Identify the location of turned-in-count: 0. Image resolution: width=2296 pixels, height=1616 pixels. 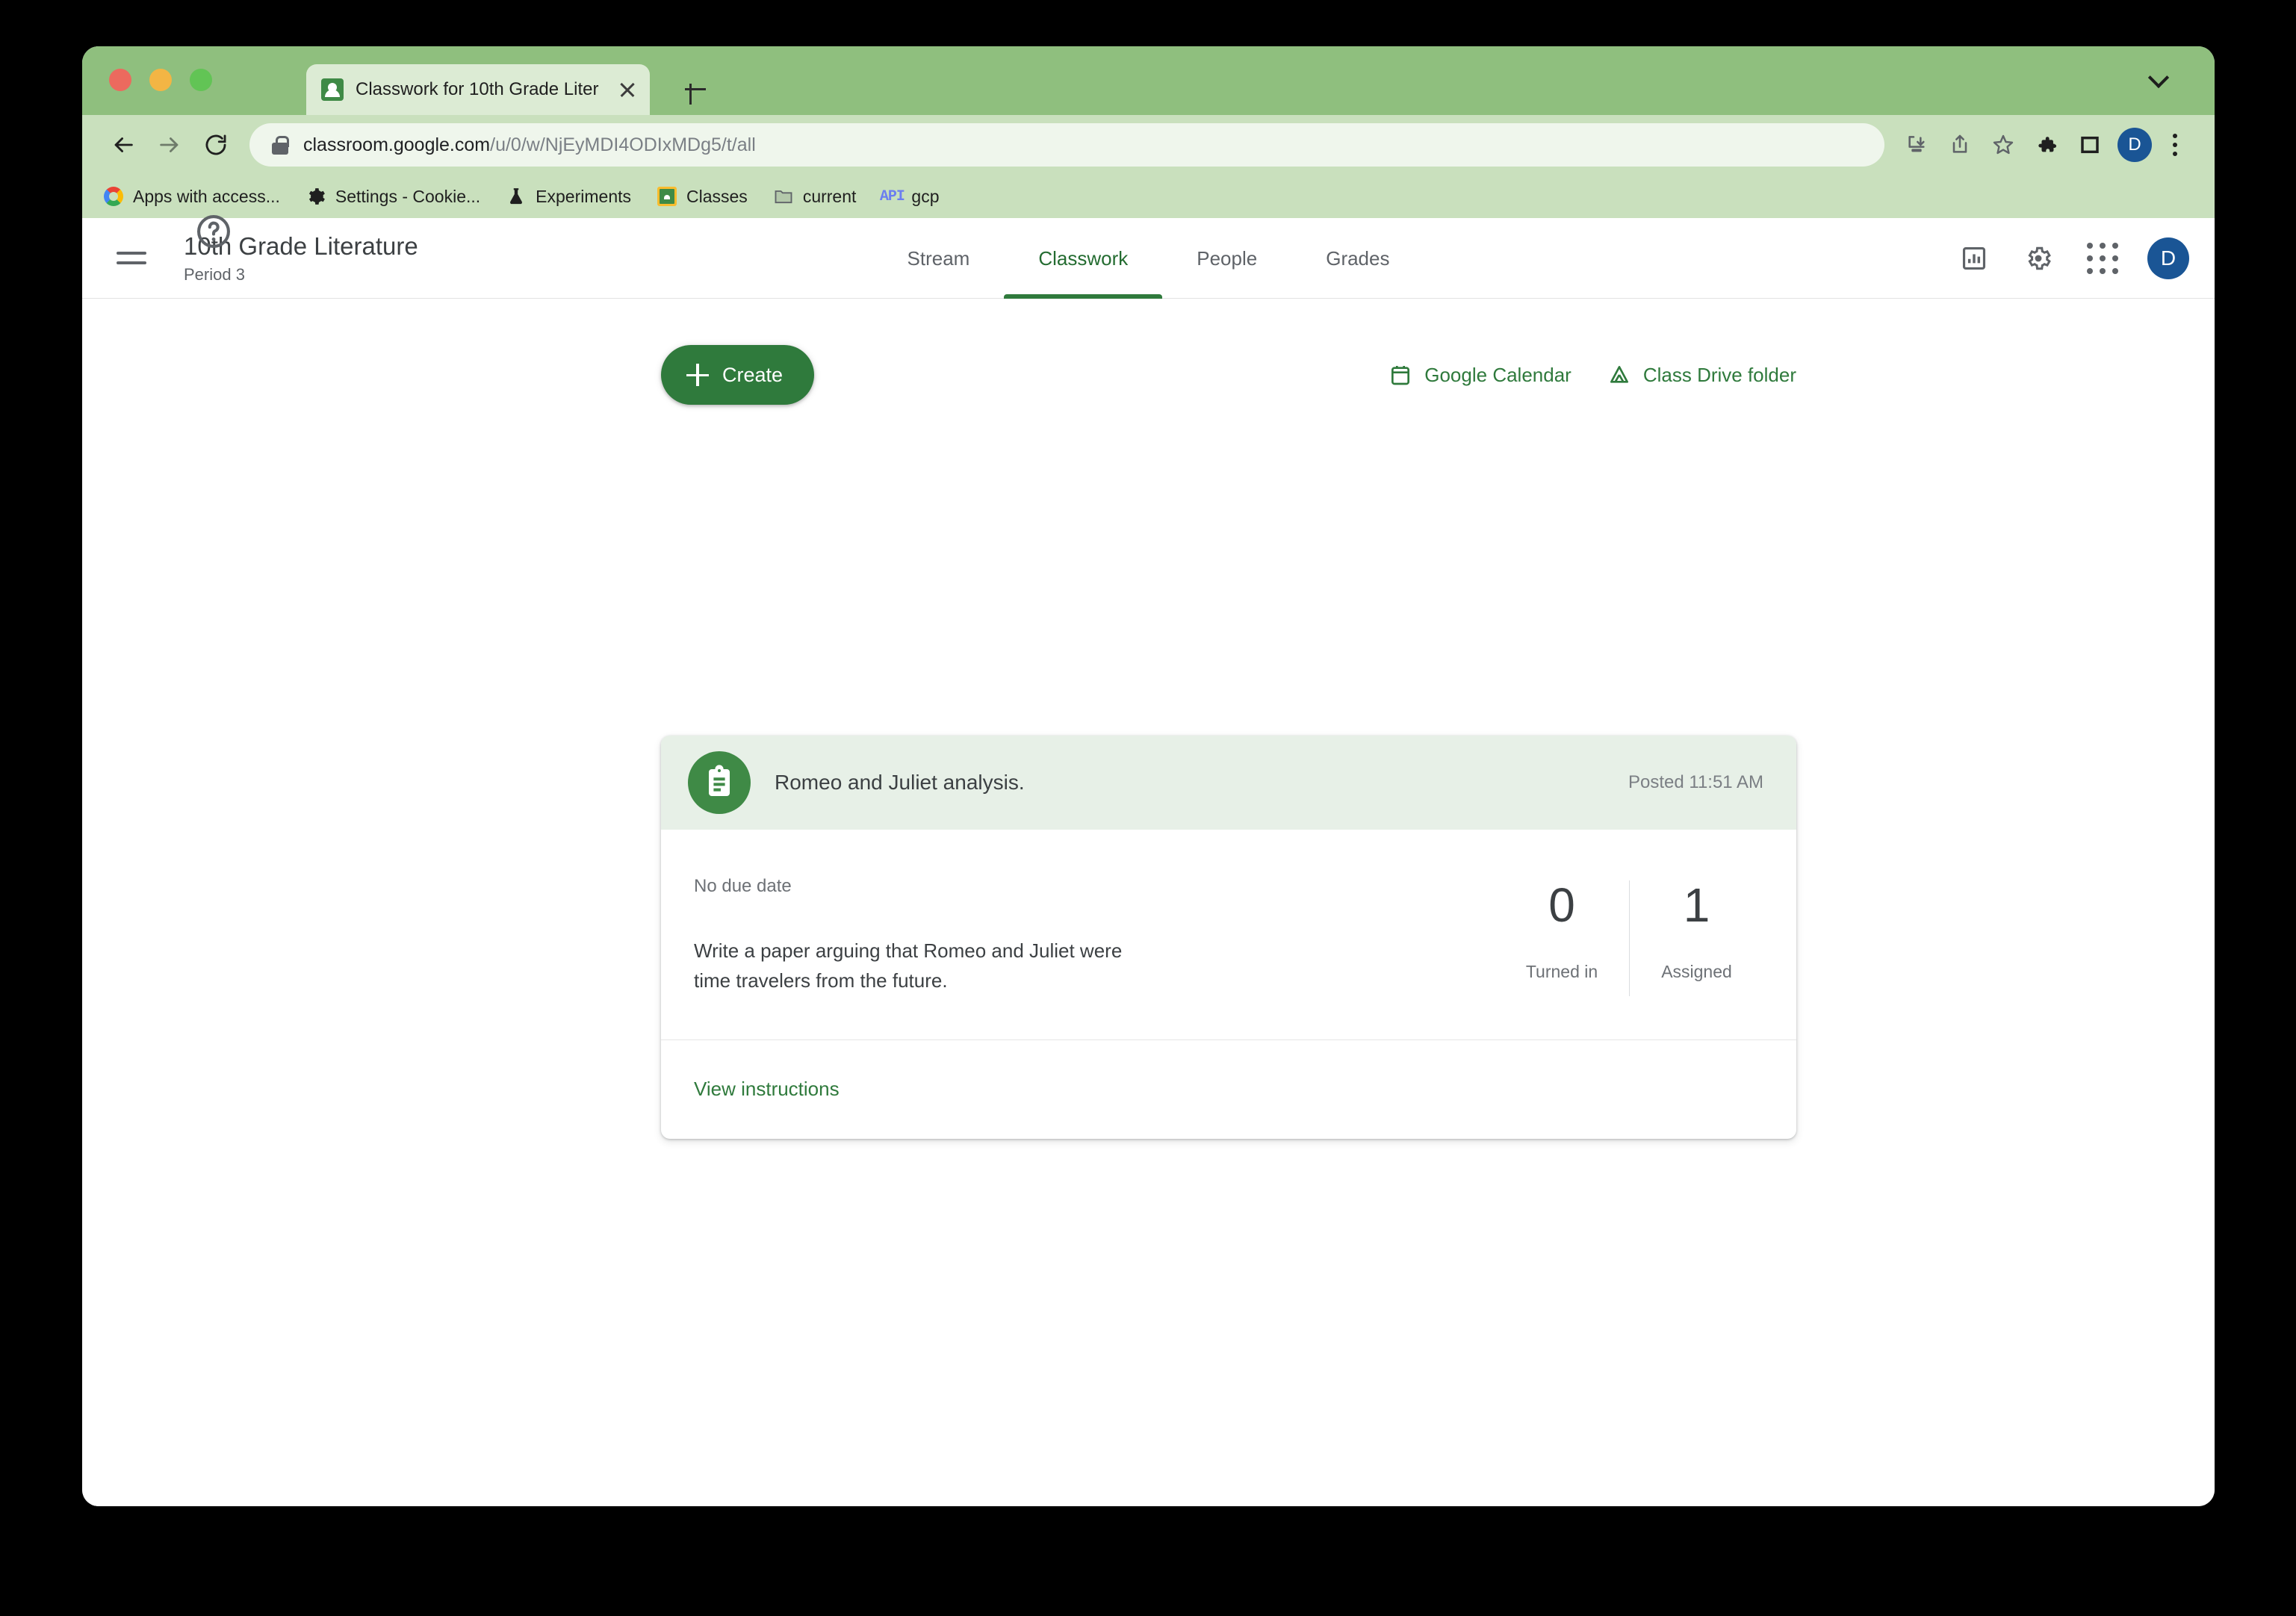
(1561, 905).